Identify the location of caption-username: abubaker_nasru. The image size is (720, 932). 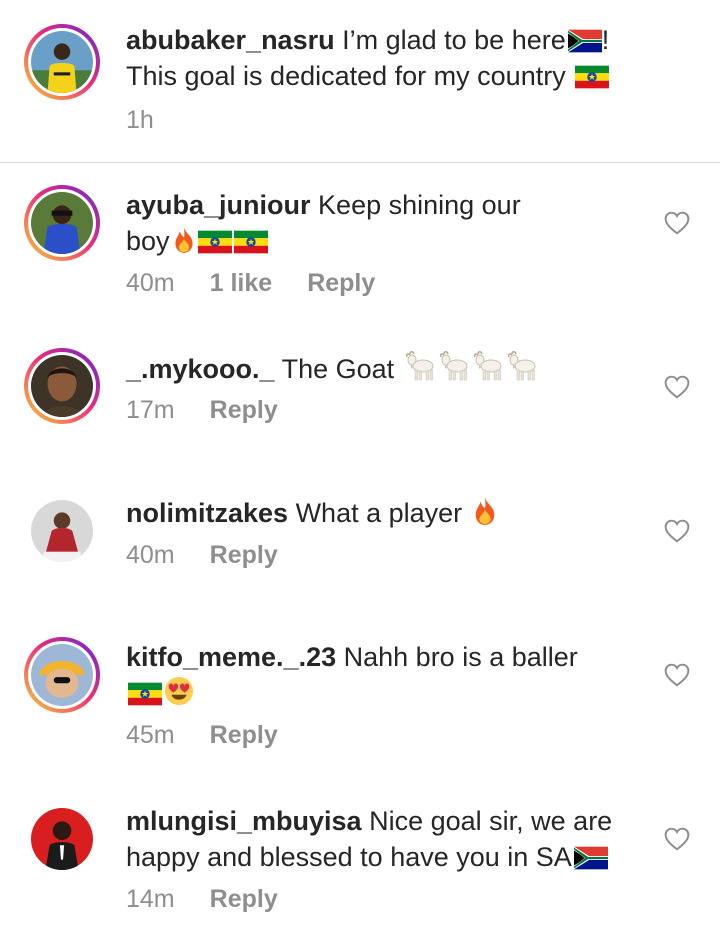
(230, 40).